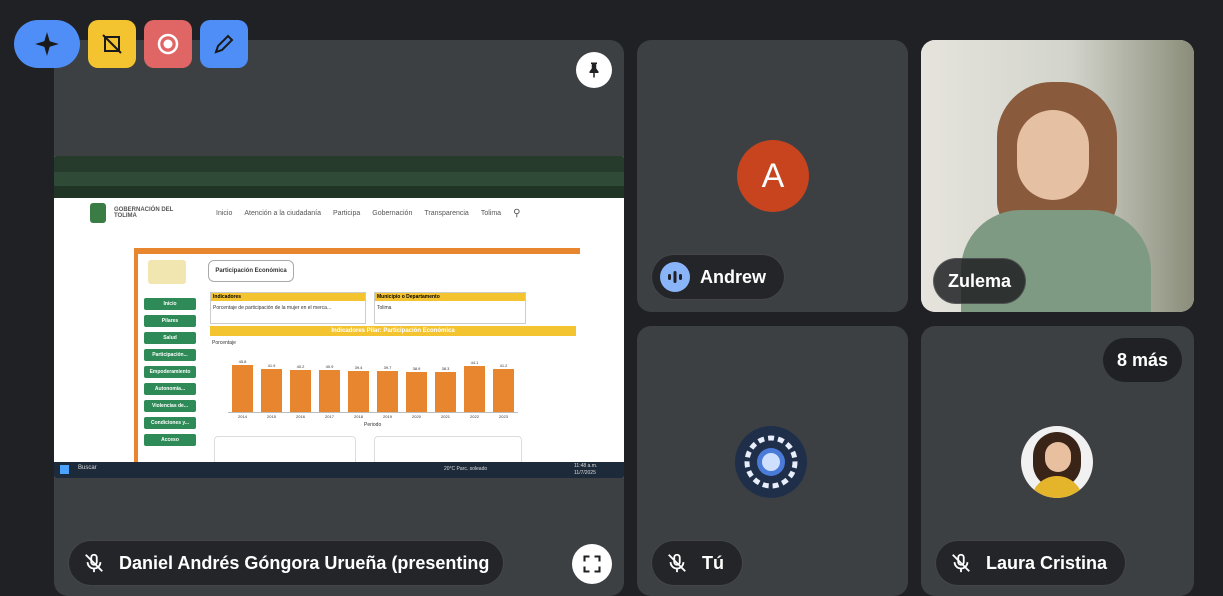 The height and width of the screenshot is (596, 1223). What do you see at coordinates (170, 304) in the screenshot?
I see `sidebar-button: Inicio` at bounding box center [170, 304].